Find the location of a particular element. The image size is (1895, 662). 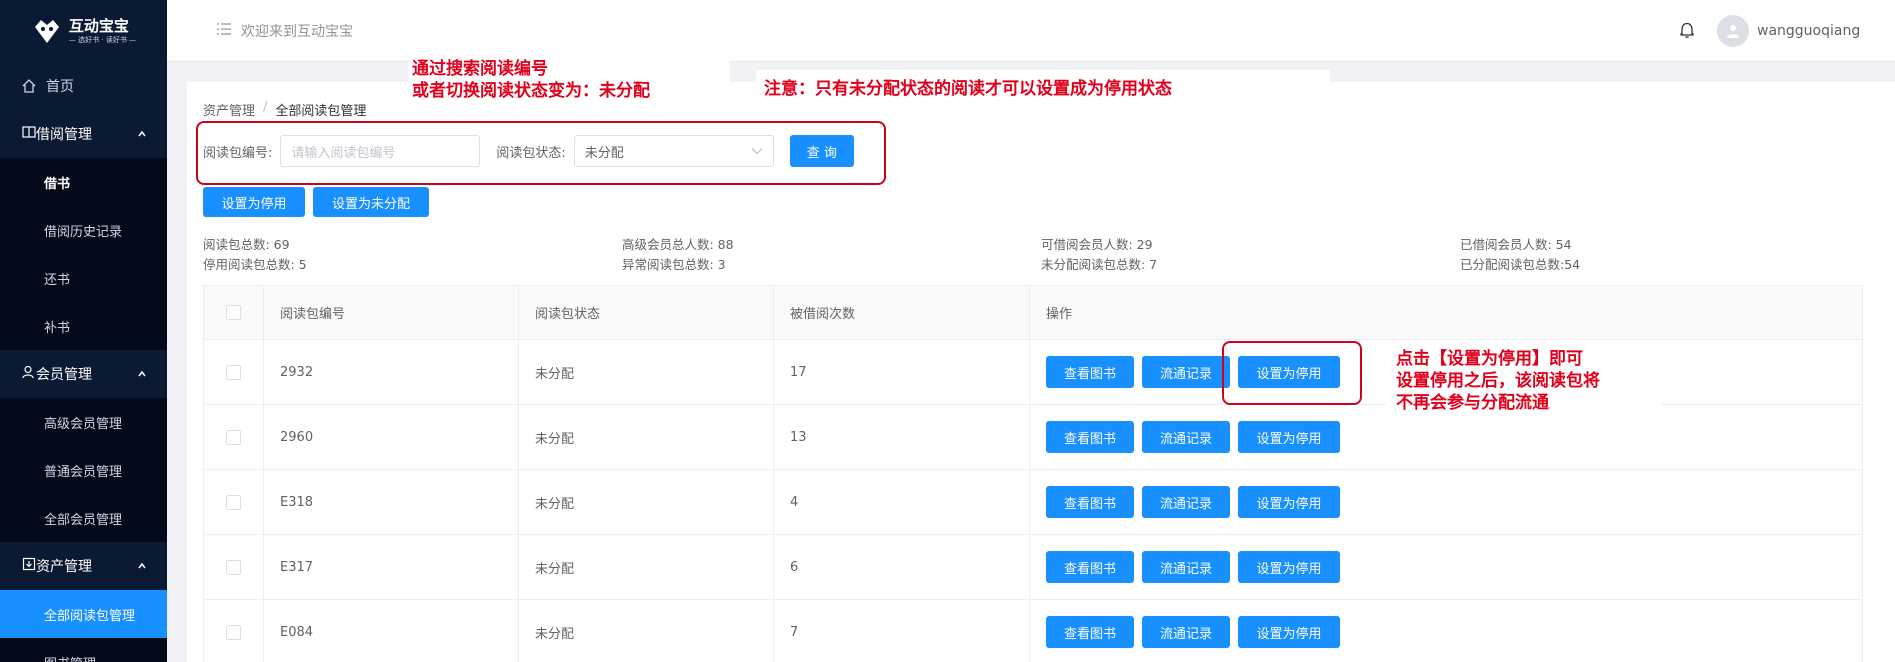

cell-count: 6 is located at coordinates (902, 567).